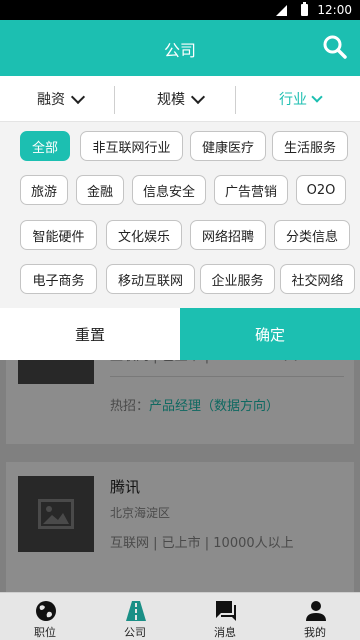 This screenshot has width=360, height=640. I want to click on filter-tab-industry: 行业, so click(300, 99).